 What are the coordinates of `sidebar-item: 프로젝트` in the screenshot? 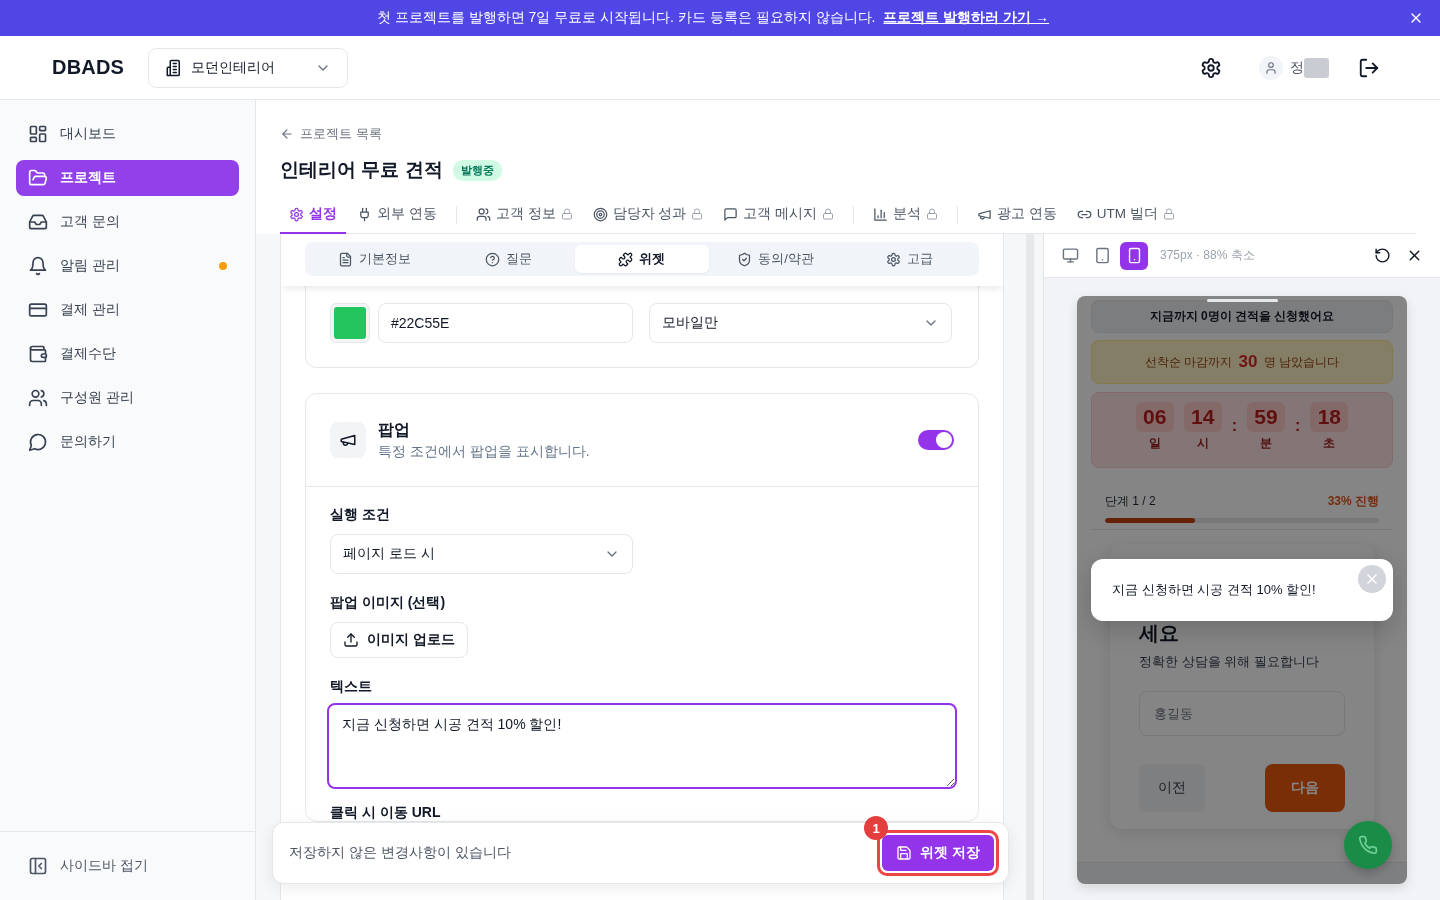 It's located at (127, 178).